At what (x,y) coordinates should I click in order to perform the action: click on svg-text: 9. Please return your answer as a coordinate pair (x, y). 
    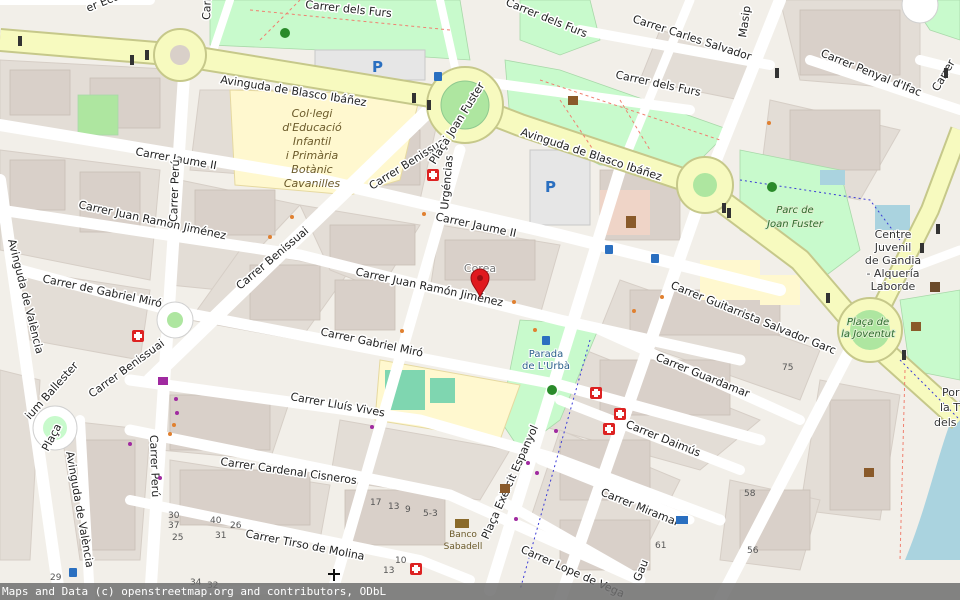
    Looking at the image, I should click on (408, 510).